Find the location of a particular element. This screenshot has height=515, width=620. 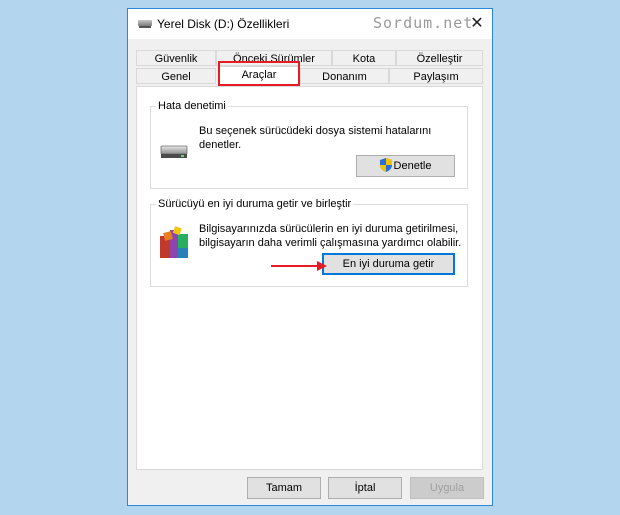

active-tab-highlight is located at coordinates (259, 73).